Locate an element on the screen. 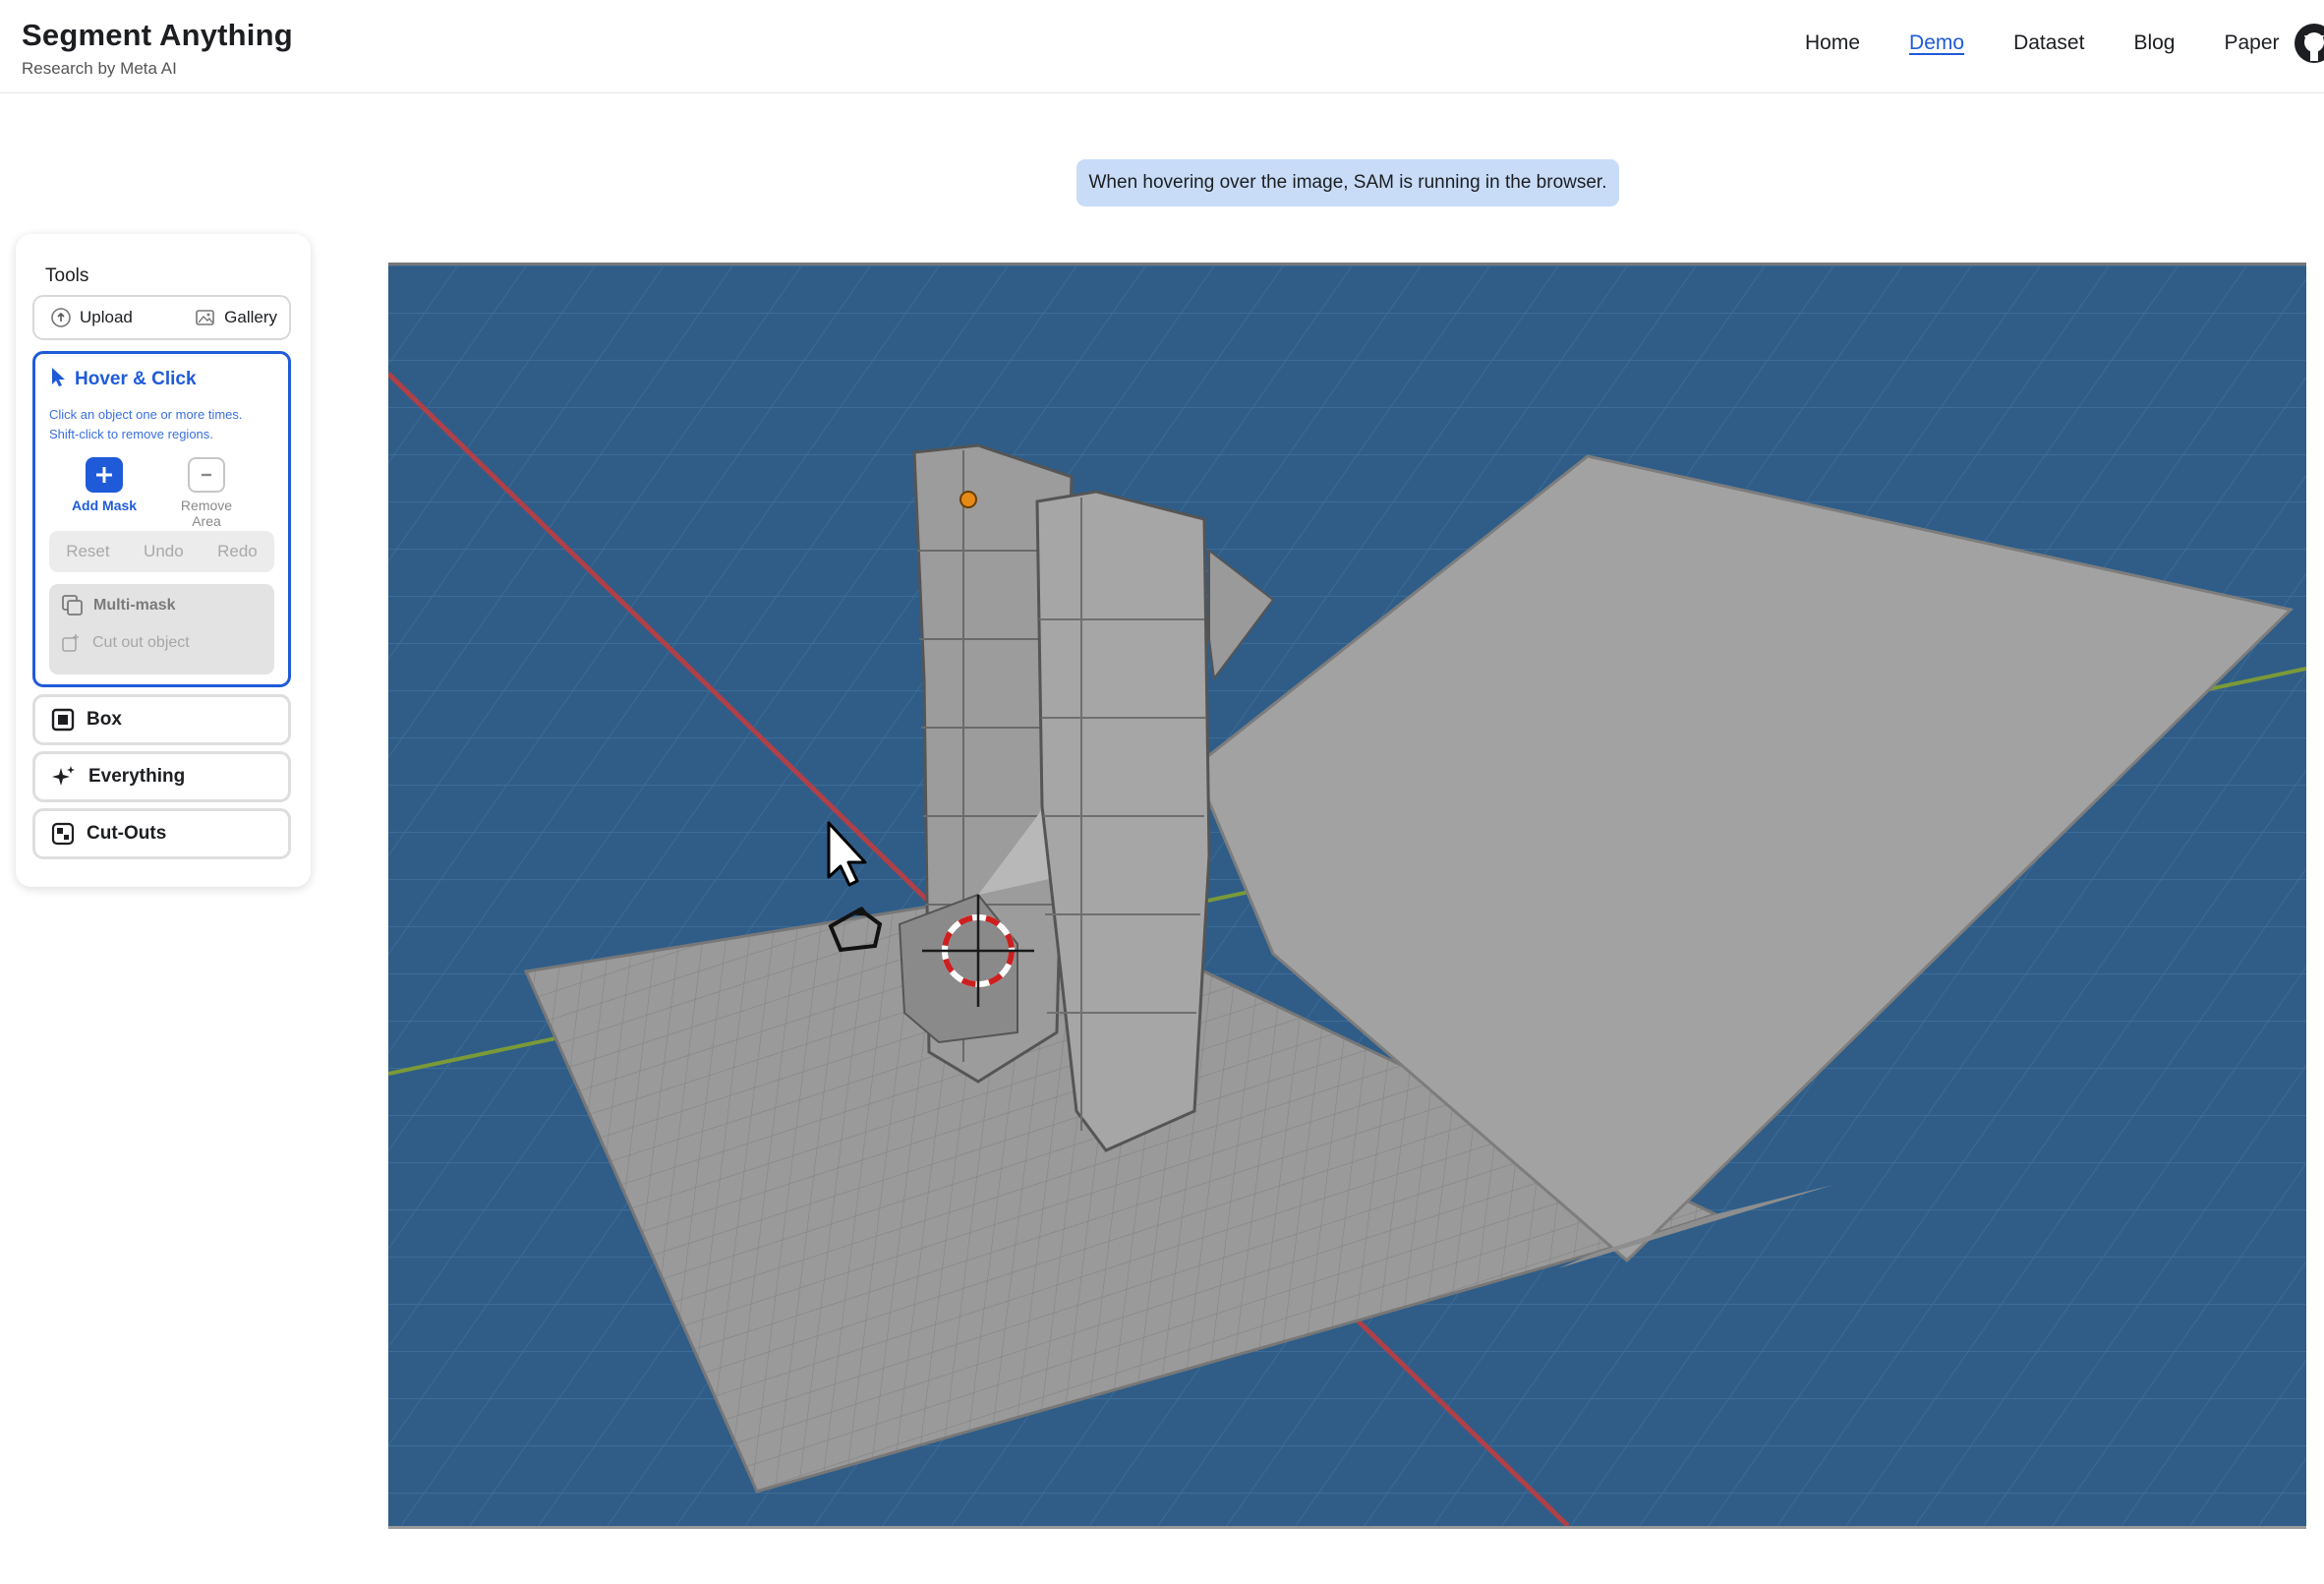  everything-tool: Everything is located at coordinates (161, 776).